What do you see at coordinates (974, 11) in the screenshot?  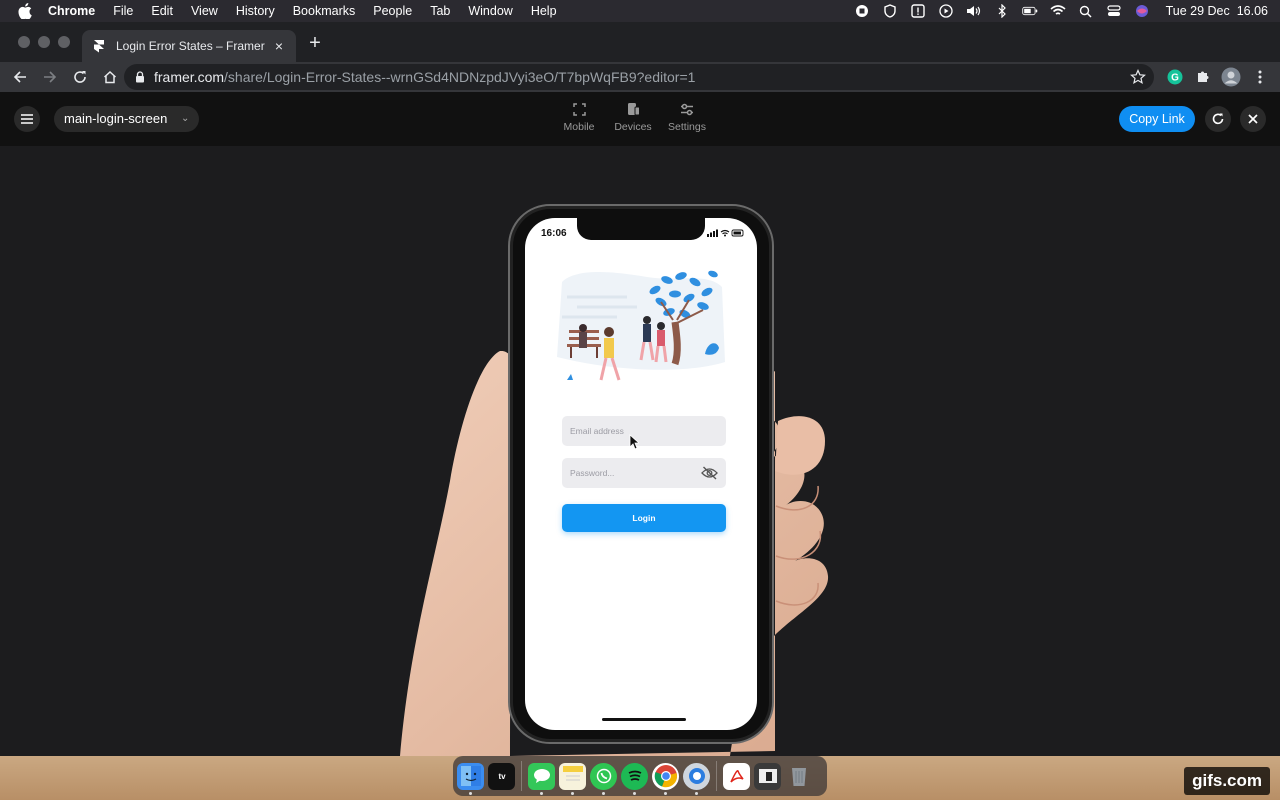 I see `volume-icon` at bounding box center [974, 11].